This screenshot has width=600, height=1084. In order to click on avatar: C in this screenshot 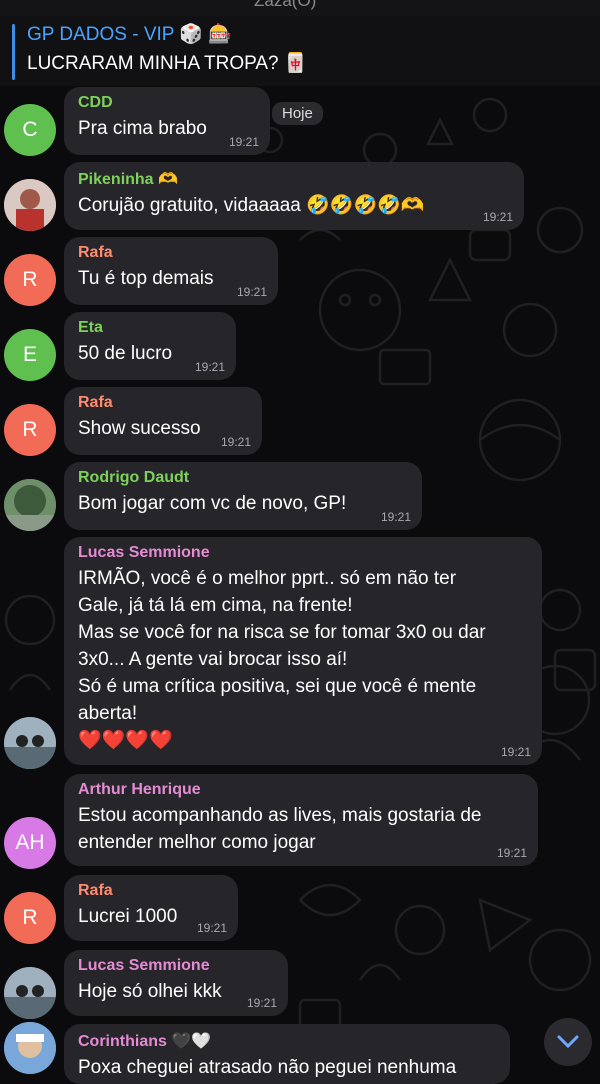, I will do `click(30, 130)`.